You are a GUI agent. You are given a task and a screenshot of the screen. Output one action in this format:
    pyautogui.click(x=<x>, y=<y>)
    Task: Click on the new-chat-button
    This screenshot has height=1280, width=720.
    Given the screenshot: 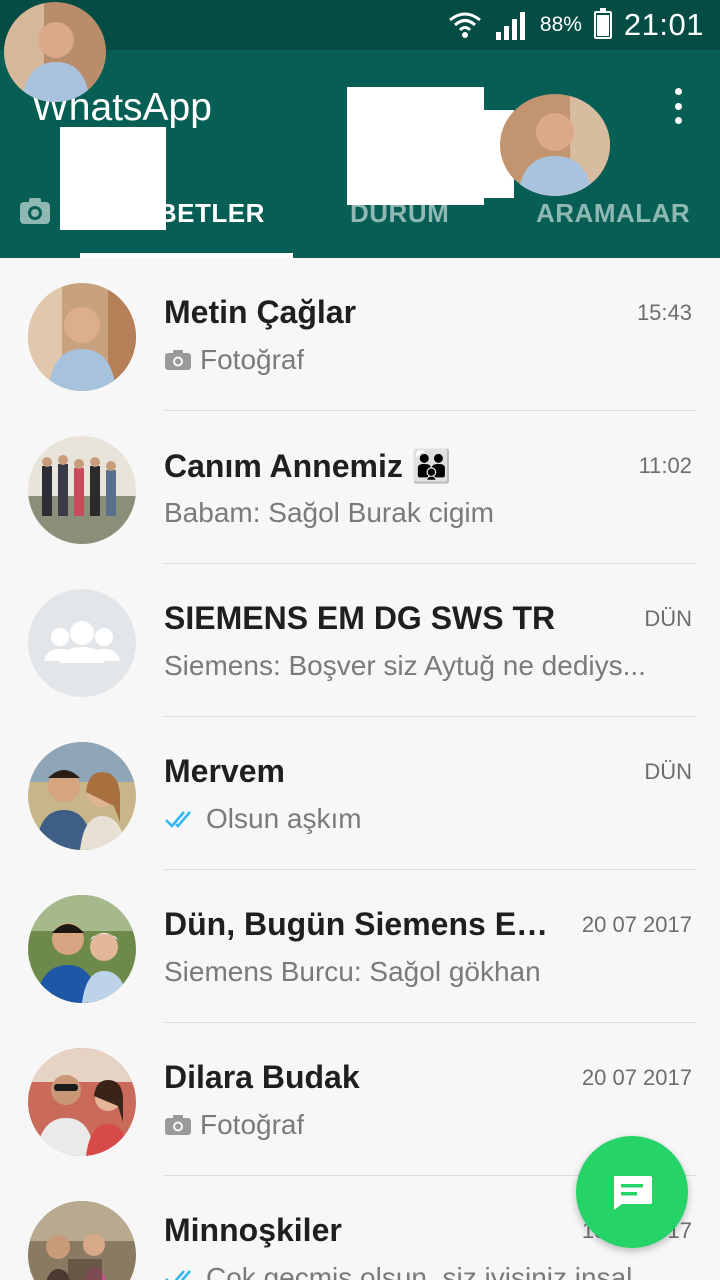 What is the action you would take?
    pyautogui.click(x=632, y=1192)
    